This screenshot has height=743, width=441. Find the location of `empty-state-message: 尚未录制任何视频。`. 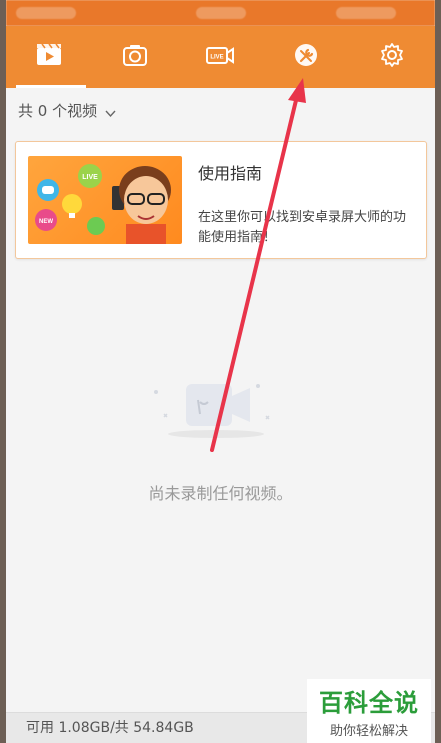

empty-state-message: 尚未录制任何视频。 is located at coordinates (220, 493).